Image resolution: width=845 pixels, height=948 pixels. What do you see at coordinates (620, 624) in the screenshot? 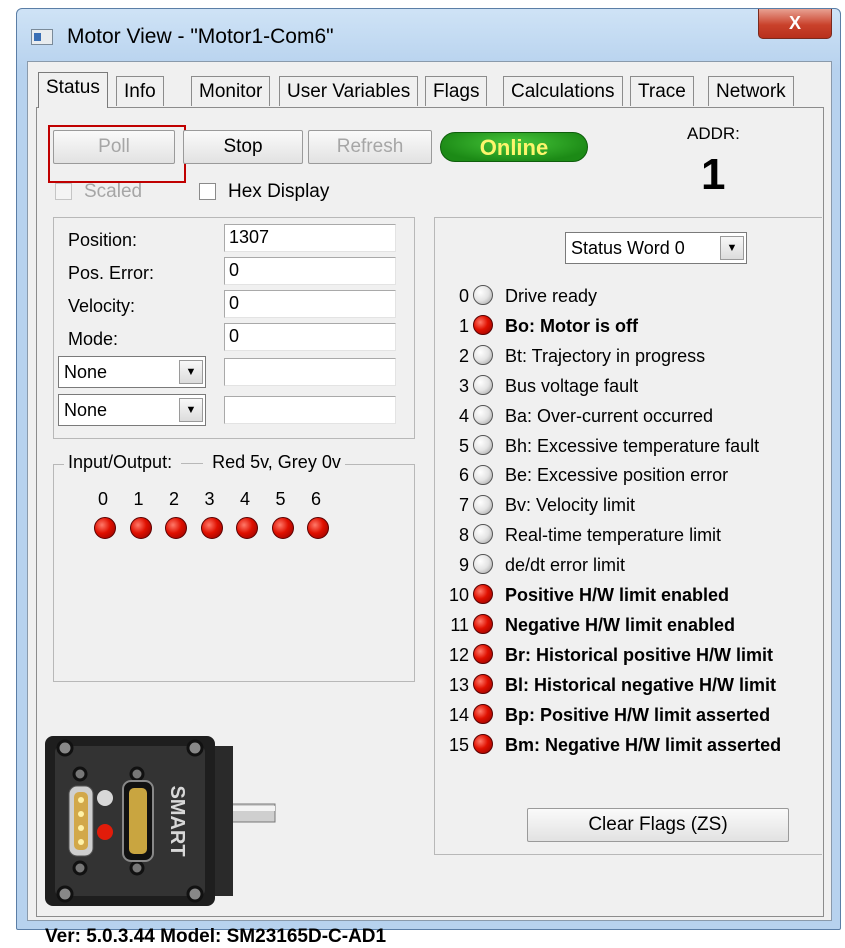
I see `status-bit-text: Negative H/W limit enabled` at bounding box center [620, 624].